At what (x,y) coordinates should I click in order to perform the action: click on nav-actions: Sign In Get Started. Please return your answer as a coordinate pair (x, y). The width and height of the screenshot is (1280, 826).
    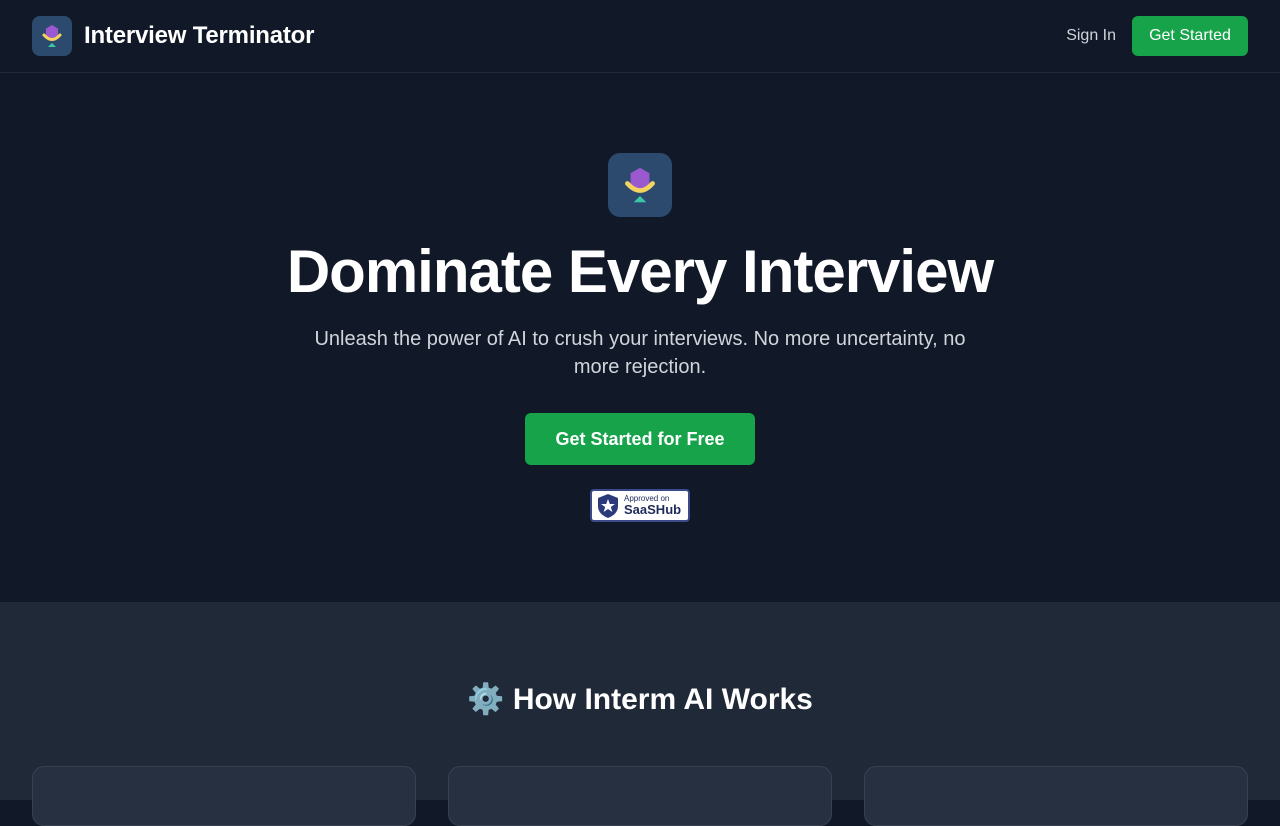
    Looking at the image, I should click on (1157, 36).